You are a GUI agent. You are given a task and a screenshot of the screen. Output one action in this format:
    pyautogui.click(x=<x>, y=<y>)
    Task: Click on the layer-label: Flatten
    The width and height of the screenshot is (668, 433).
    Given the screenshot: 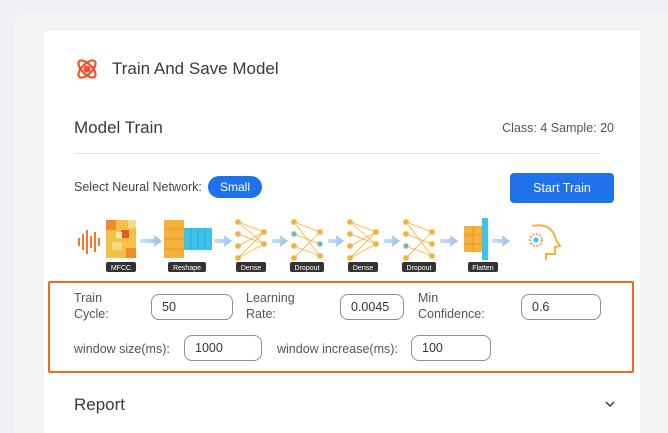 What is the action you would take?
    pyautogui.click(x=483, y=268)
    